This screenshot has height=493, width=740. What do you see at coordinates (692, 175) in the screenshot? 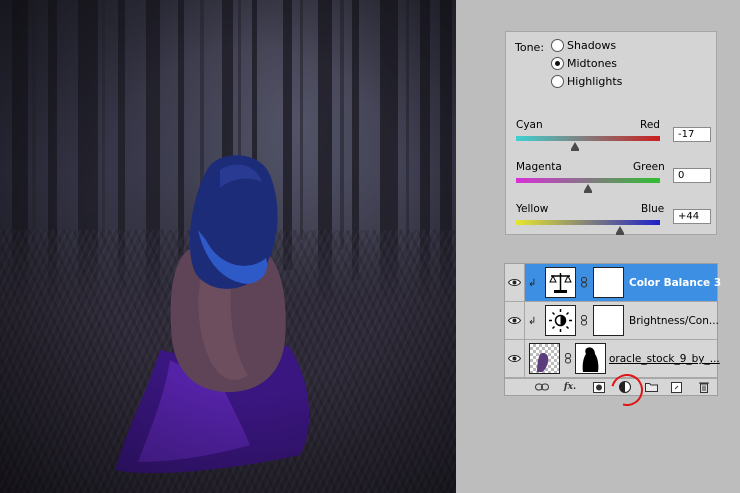
I see `magenta-green-value-field: 0` at bounding box center [692, 175].